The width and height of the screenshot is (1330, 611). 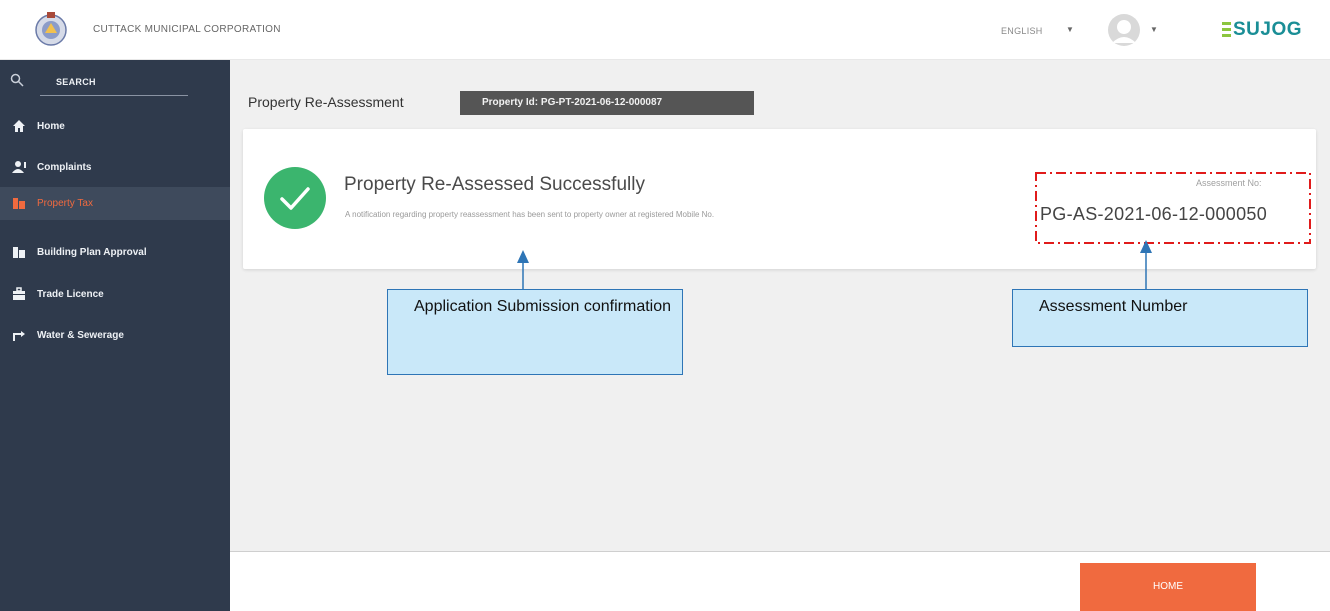 What do you see at coordinates (115, 126) in the screenshot?
I see `sidebar-item-home: Home` at bounding box center [115, 126].